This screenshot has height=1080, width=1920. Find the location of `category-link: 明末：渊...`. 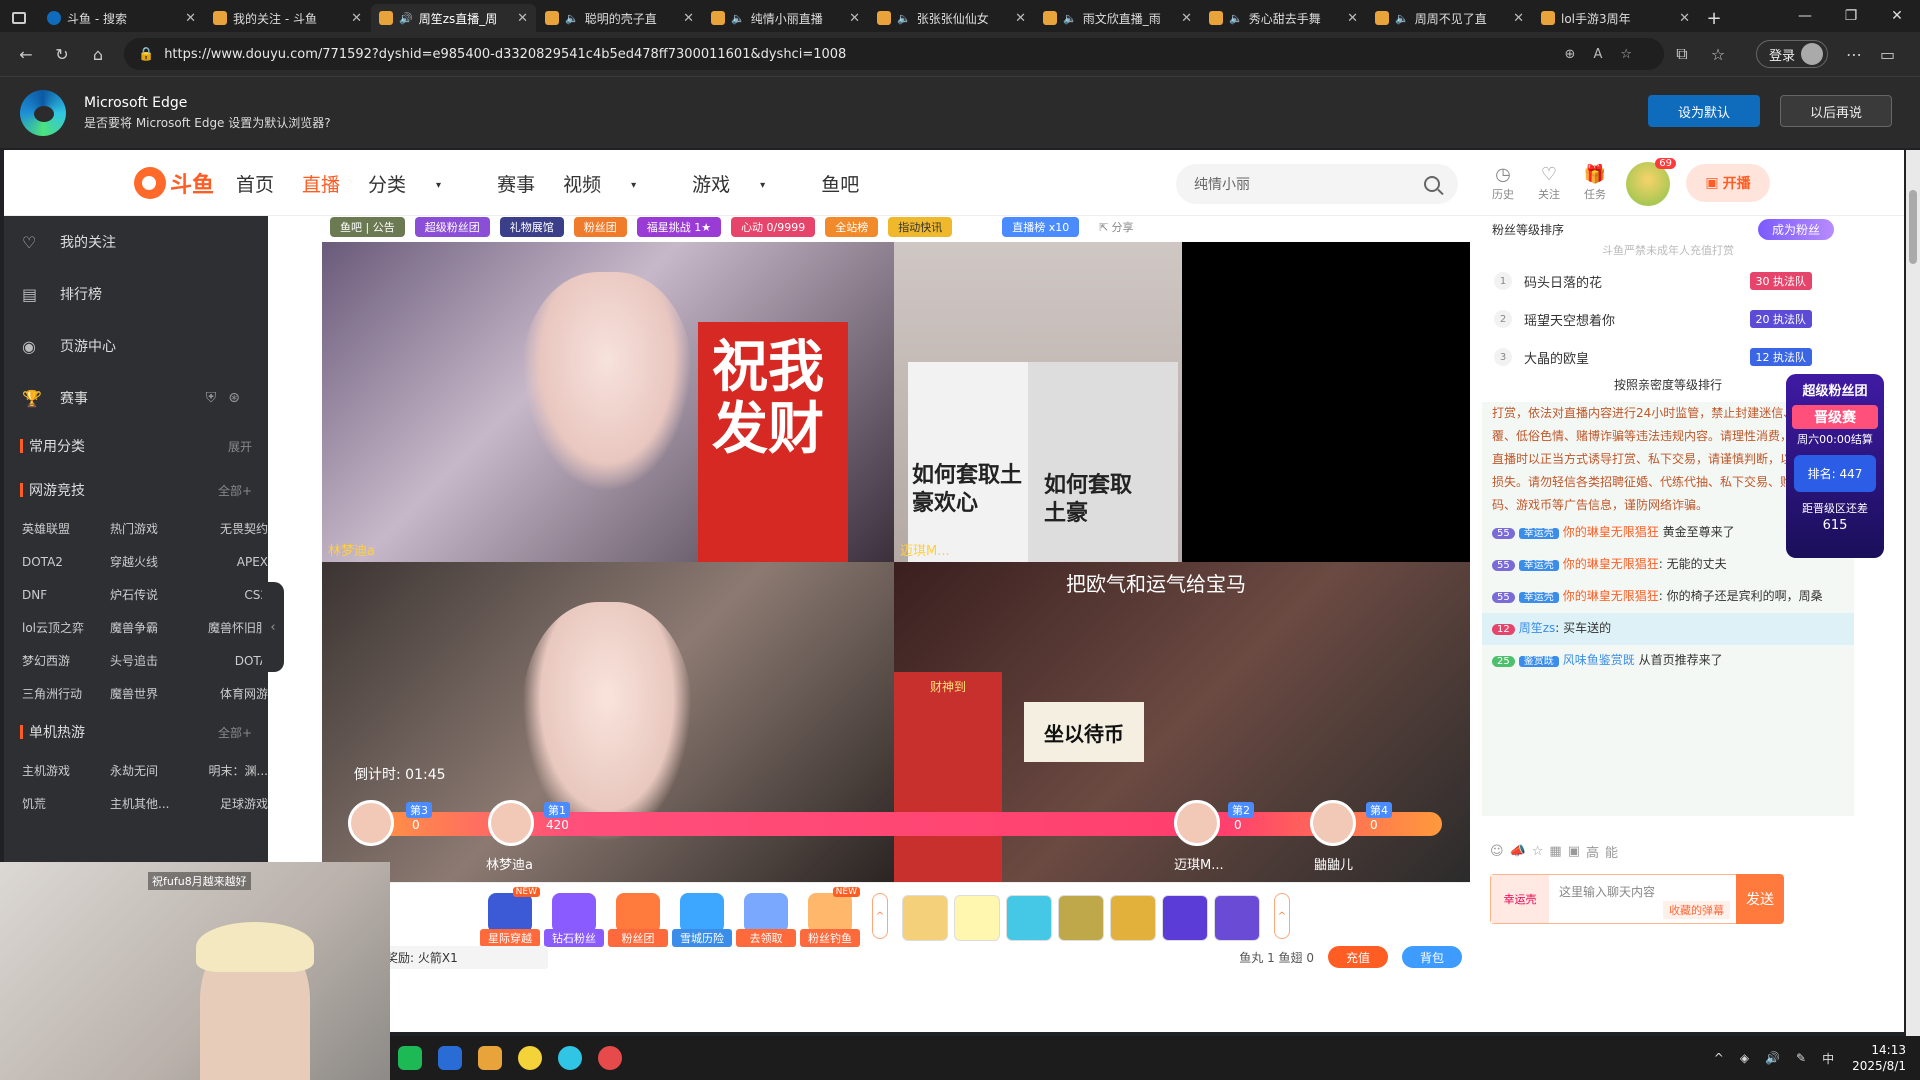

category-link: 明末：渊... is located at coordinates (233, 770).